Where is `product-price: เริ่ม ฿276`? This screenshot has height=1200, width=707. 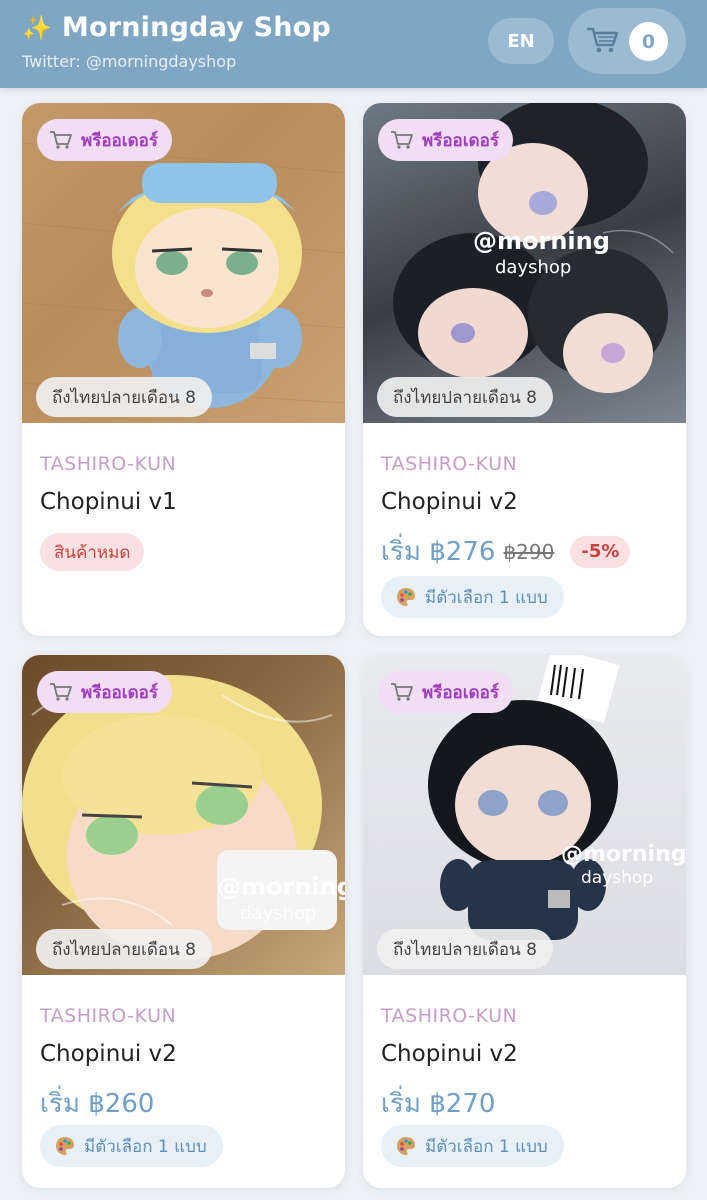 product-price: เริ่ม ฿276 is located at coordinates (438, 552).